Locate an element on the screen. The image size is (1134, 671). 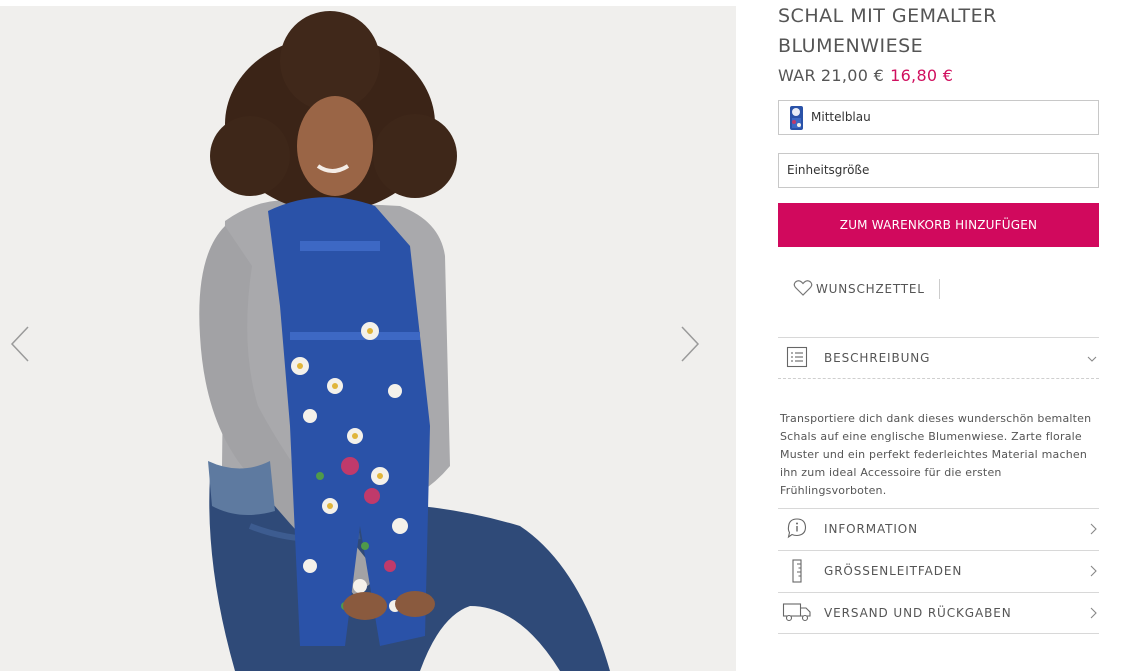
was-price: 21,00 € is located at coordinates (852, 75).